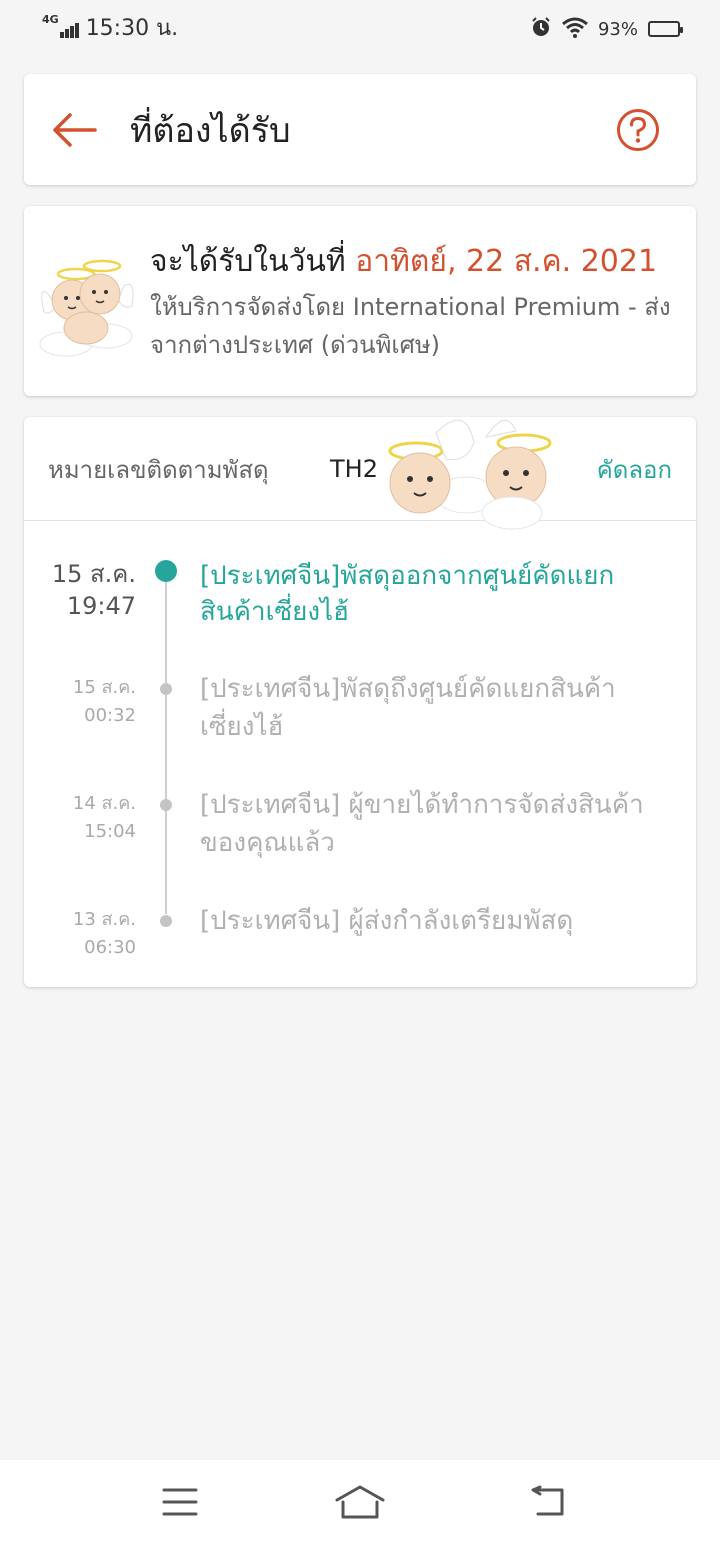 This screenshot has height=1544, width=720. I want to click on battery-percent: 93%, so click(617, 29).